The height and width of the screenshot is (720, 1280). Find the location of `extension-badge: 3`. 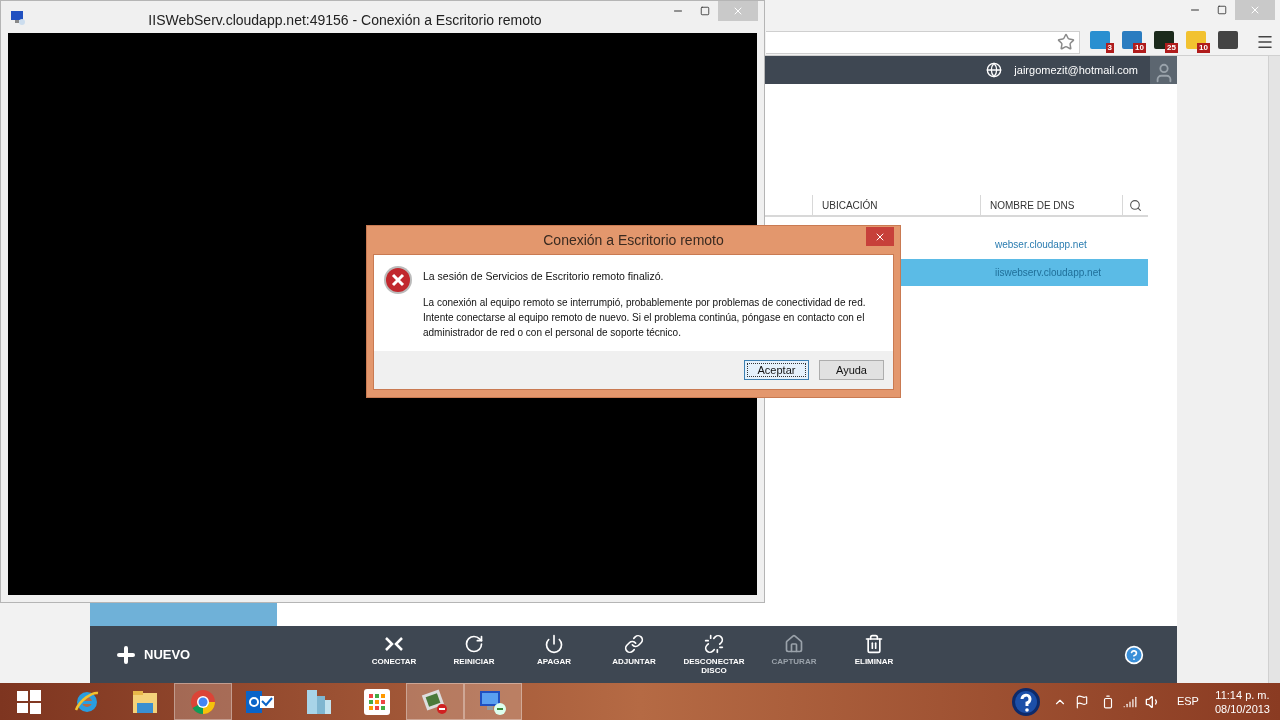

extension-badge: 3 is located at coordinates (1109, 48).